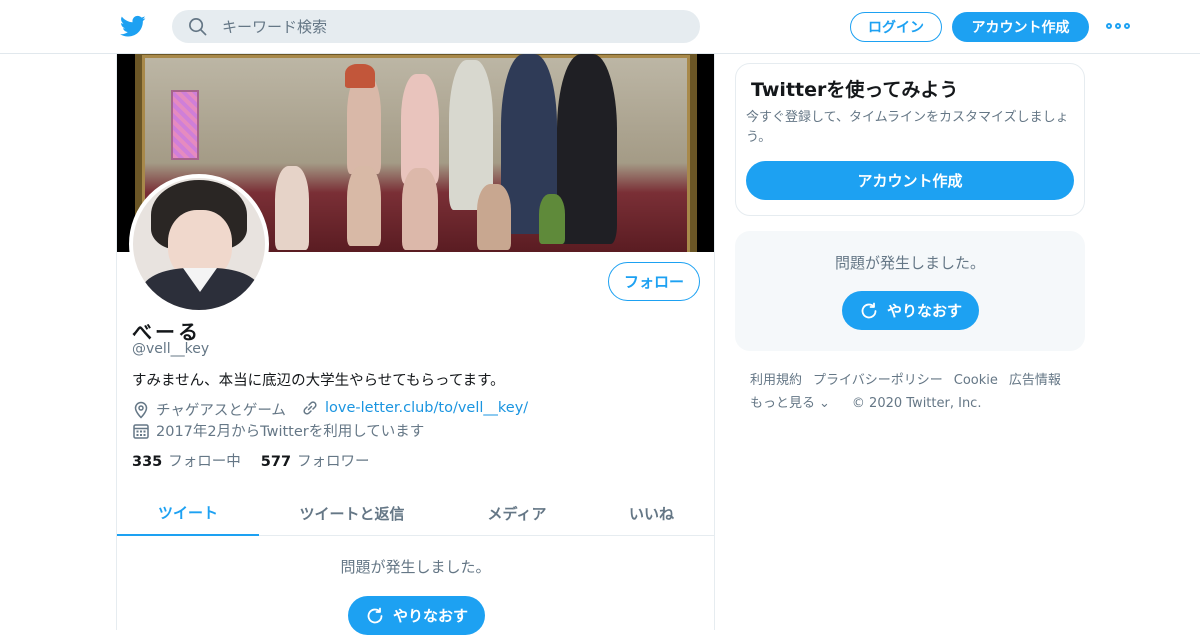 This screenshot has width=1200, height=635. I want to click on profile-joined-date: 2017年2月からTwitterを利用しています, so click(278, 430).